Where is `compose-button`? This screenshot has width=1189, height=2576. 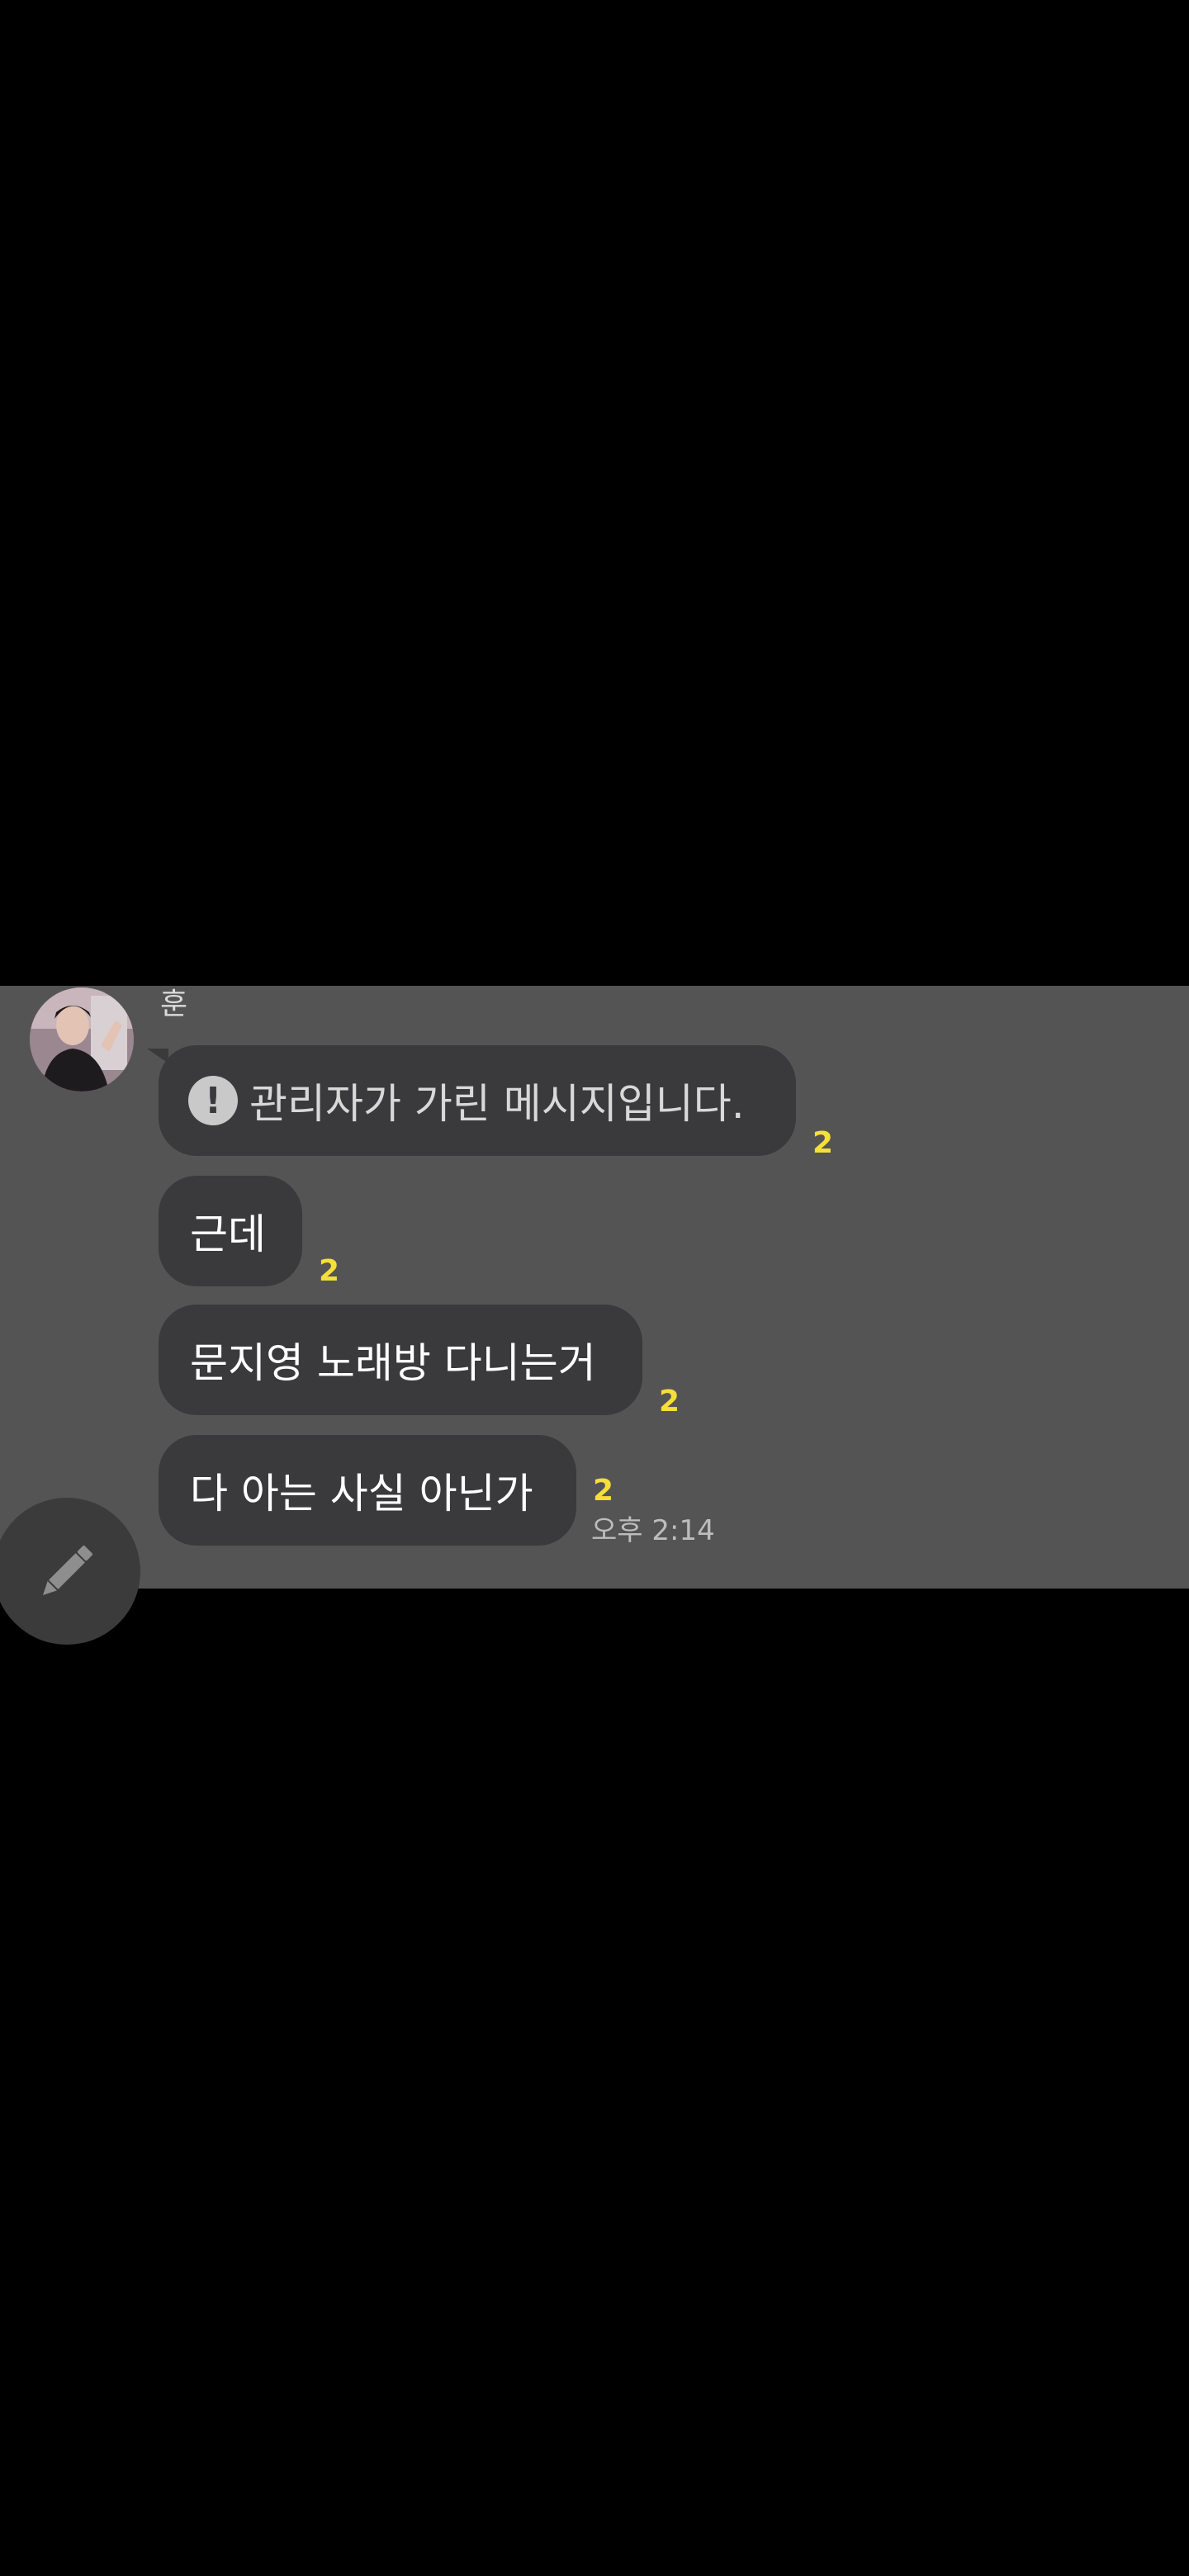 compose-button is located at coordinates (70, 1571).